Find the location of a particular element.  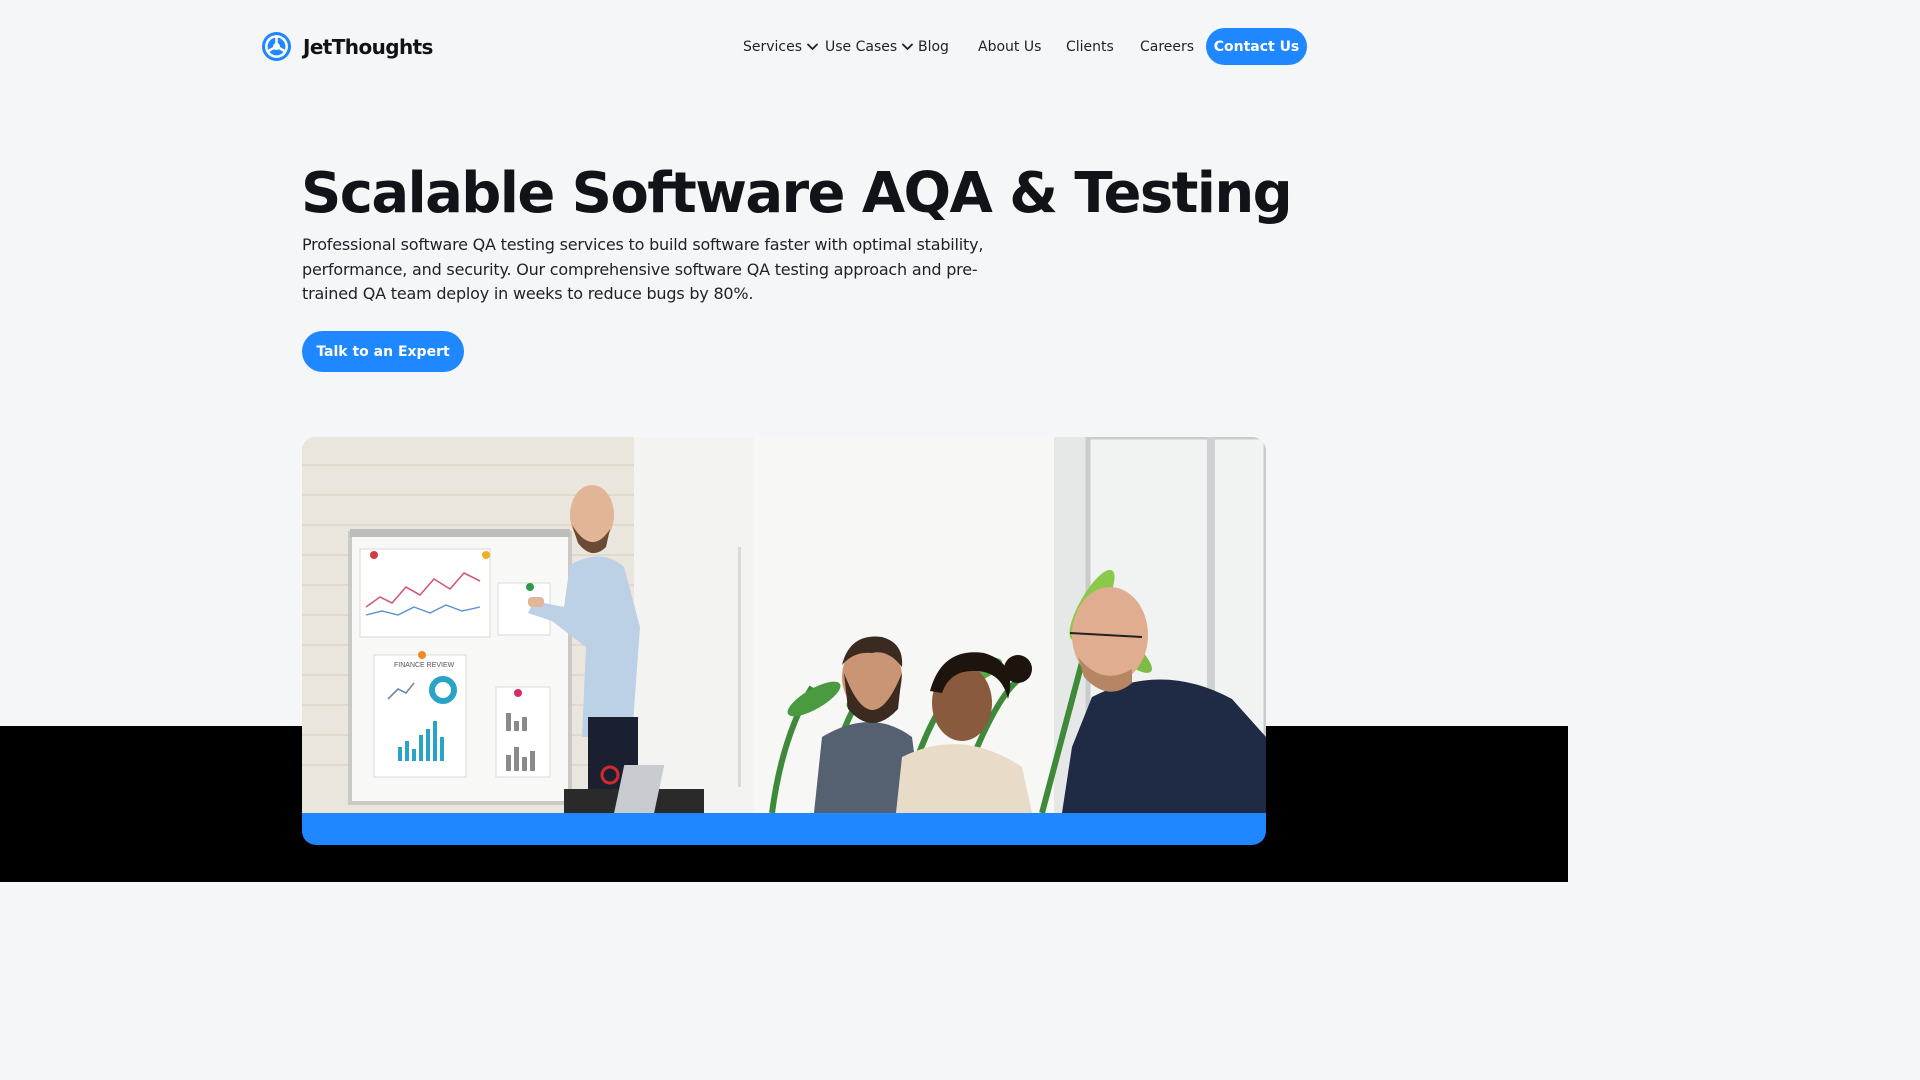

nav-item-label: Clients is located at coordinates (1090, 46).